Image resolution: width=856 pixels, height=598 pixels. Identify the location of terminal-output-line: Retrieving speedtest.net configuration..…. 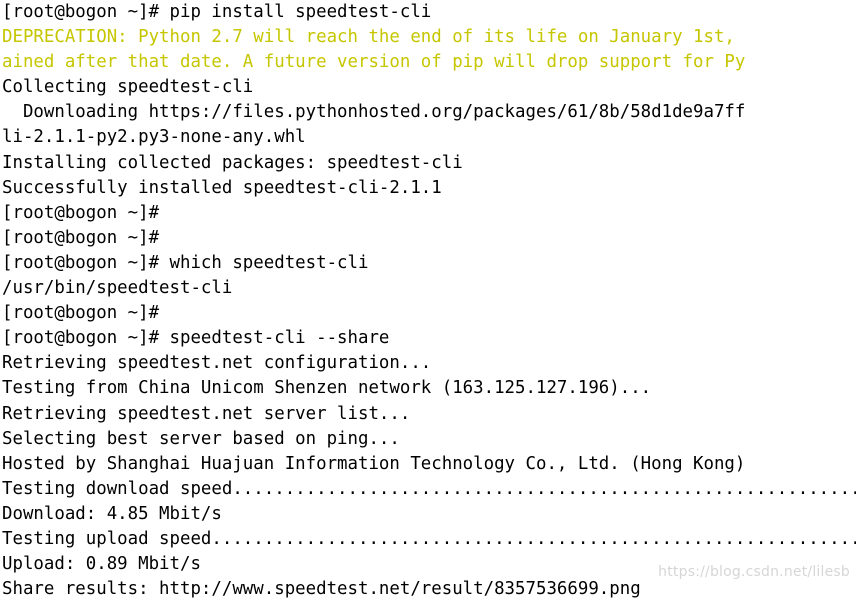
(217, 363).